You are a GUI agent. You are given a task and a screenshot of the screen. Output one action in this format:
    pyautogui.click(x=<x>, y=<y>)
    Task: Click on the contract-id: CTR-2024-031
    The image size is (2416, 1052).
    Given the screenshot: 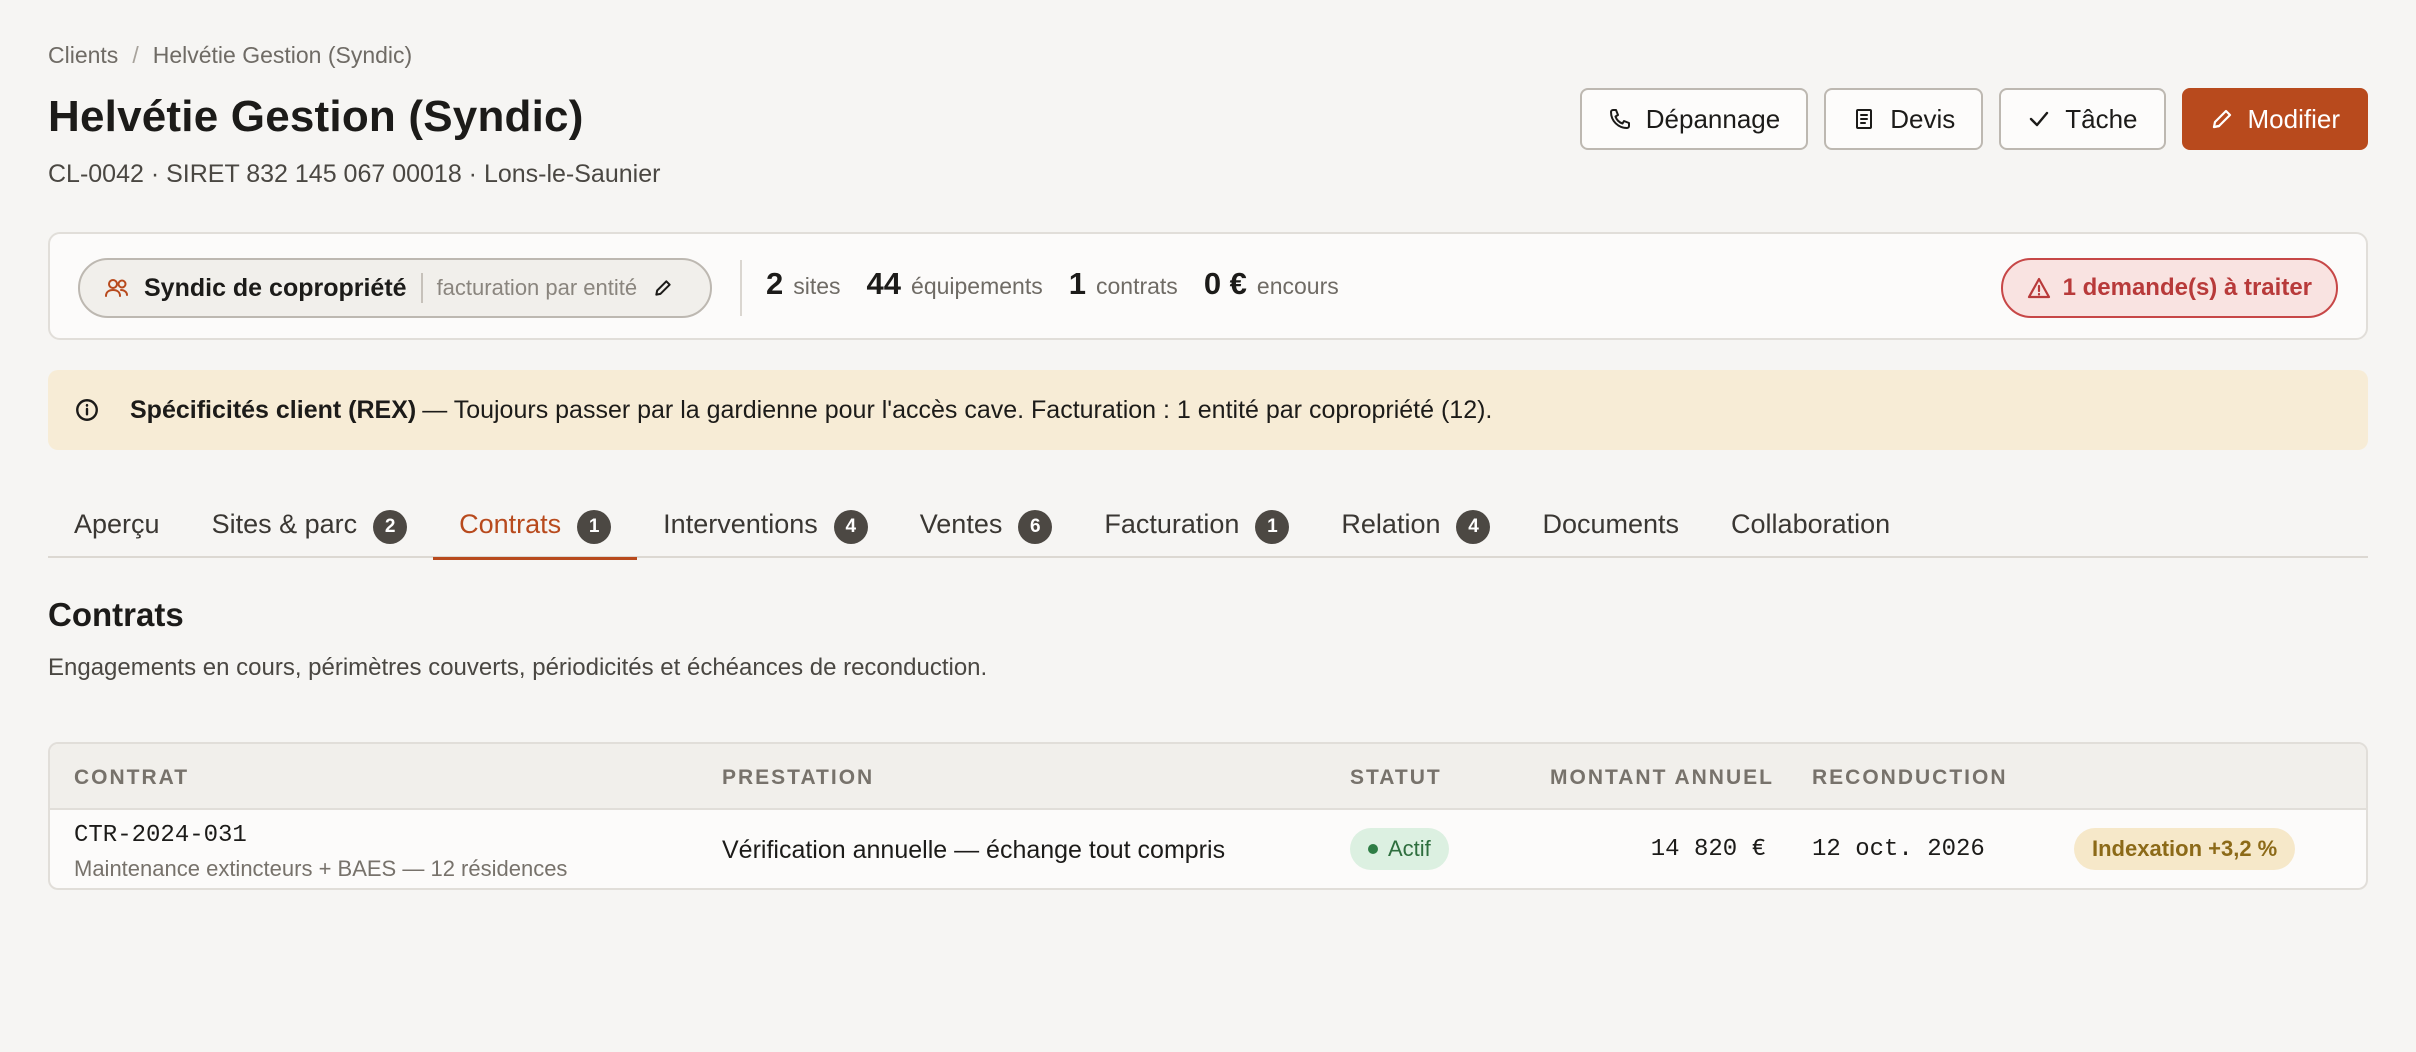 What is the action you would take?
    pyautogui.click(x=160, y=835)
    